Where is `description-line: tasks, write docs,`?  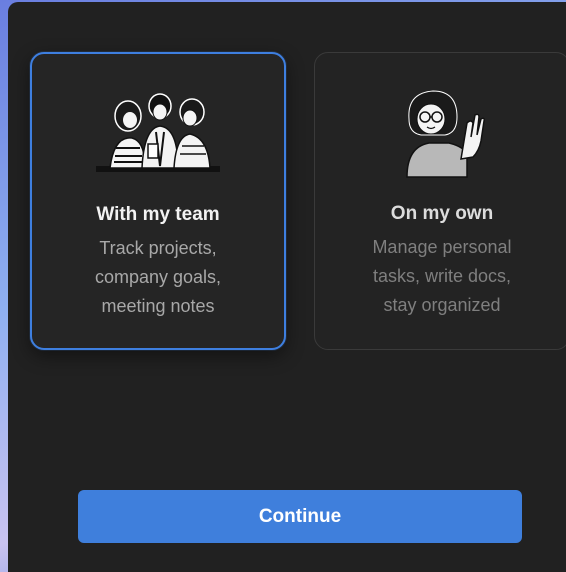
description-line: tasks, write docs, is located at coordinates (442, 276).